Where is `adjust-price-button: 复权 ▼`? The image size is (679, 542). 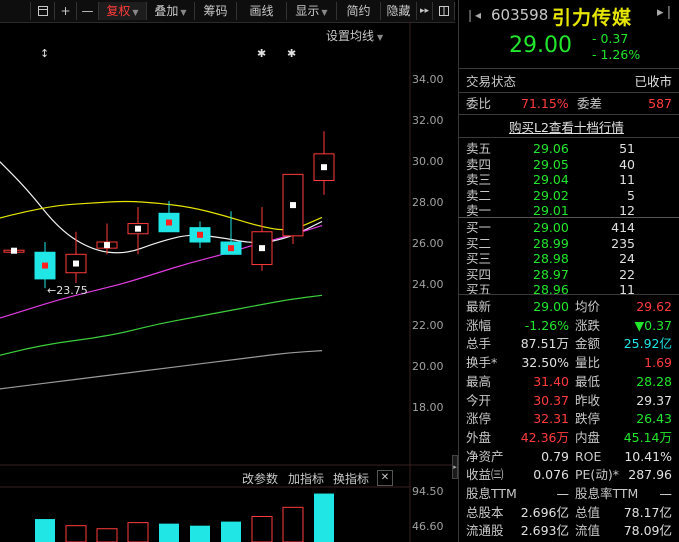 adjust-price-button: 复权 ▼ is located at coordinates (122, 11).